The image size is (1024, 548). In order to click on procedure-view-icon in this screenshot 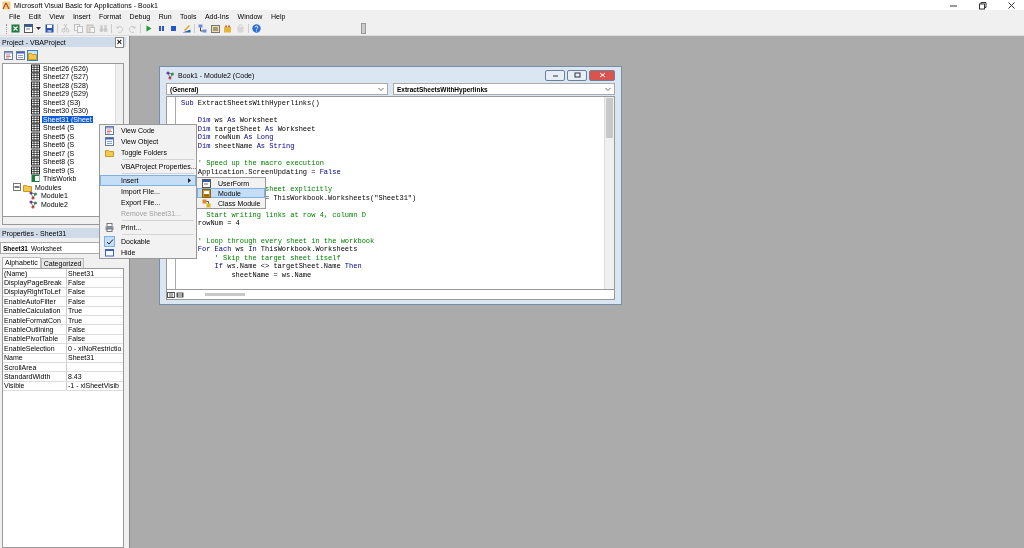, I will do `click(171, 294)`.